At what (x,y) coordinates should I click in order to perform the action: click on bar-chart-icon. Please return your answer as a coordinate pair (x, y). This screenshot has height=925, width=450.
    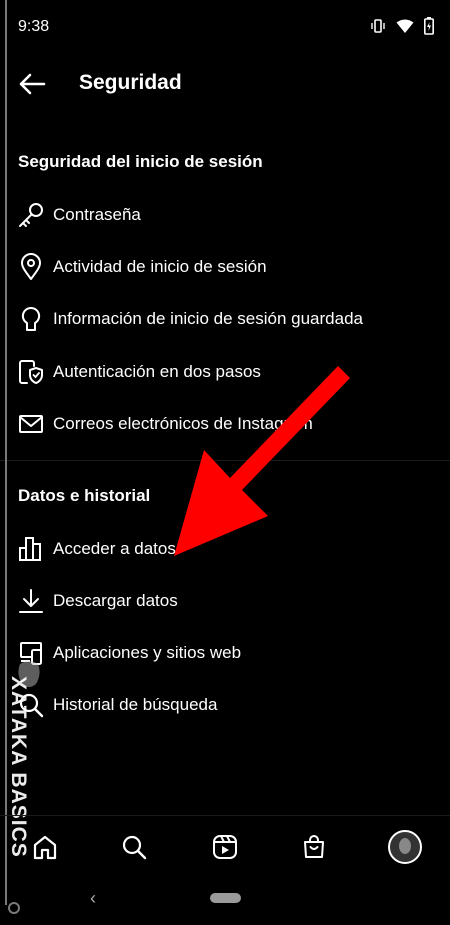
    Looking at the image, I should click on (31, 549).